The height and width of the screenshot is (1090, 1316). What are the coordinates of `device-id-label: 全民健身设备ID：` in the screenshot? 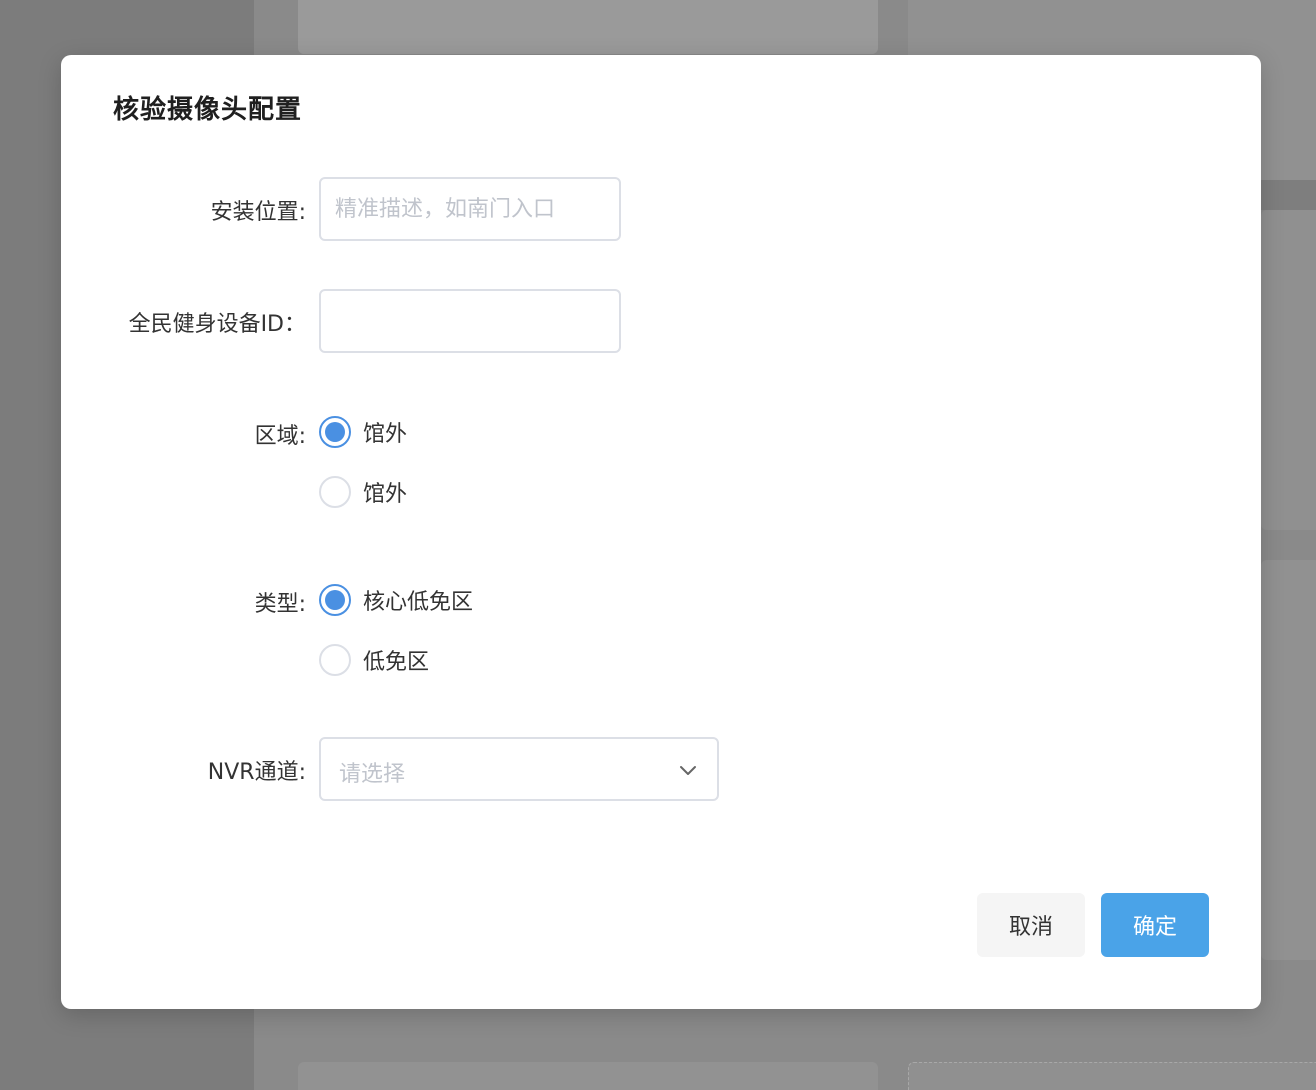 It's located at (217, 324).